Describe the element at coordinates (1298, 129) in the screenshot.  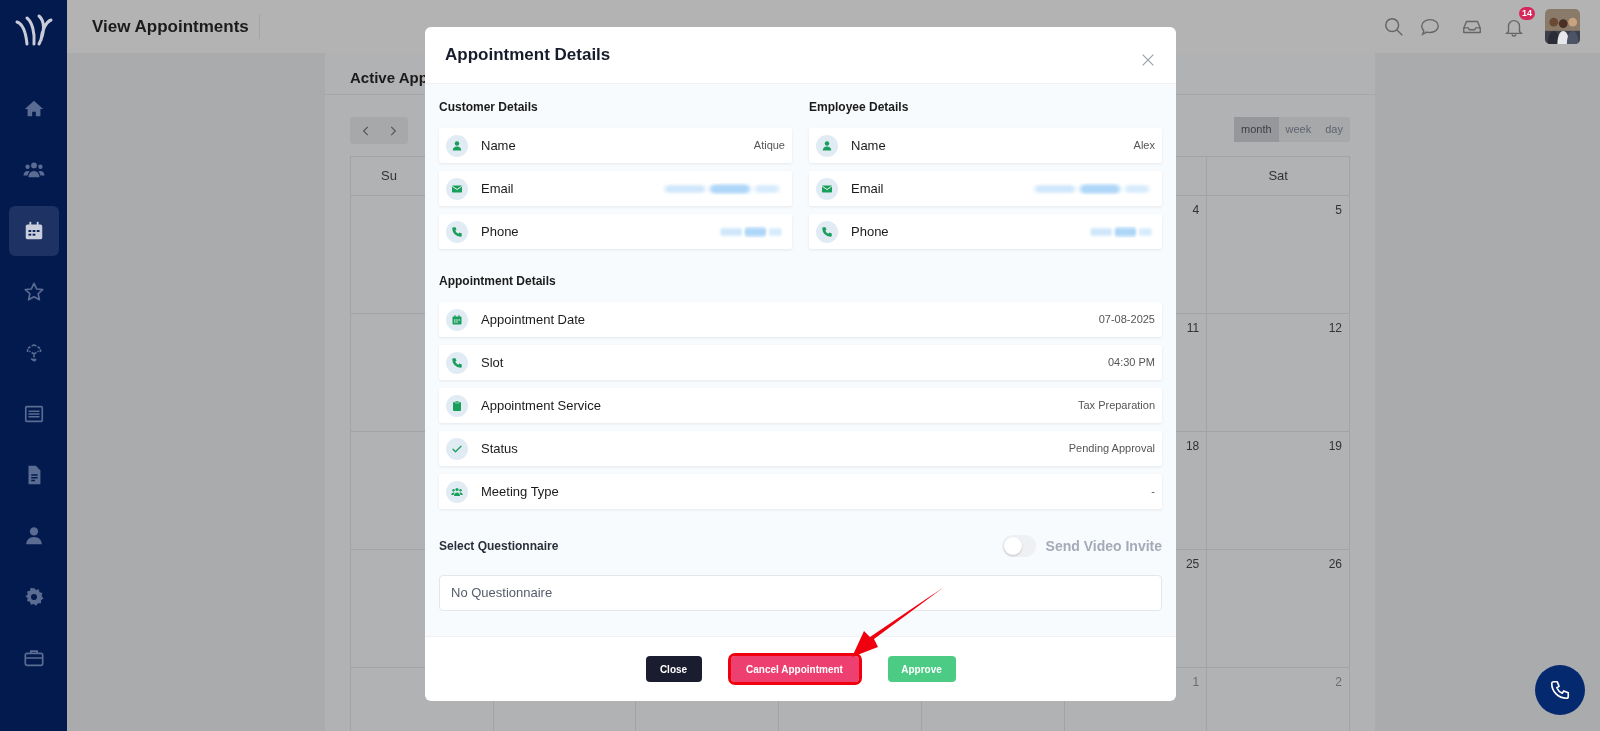
I see `view-tab: week` at that location.